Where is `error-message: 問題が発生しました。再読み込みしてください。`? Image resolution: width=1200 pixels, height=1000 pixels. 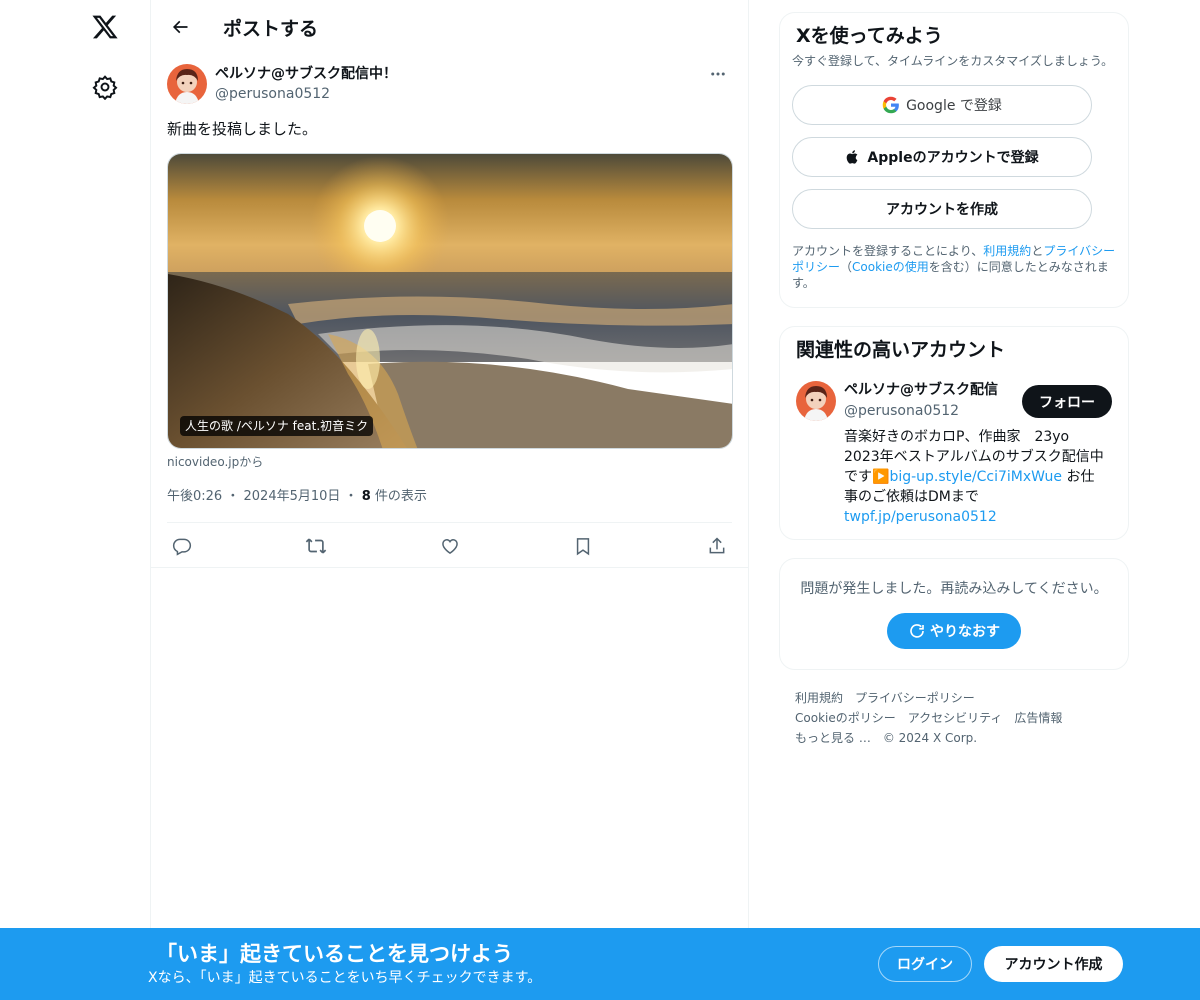 error-message: 問題が発生しました。再読み込みしてください。 is located at coordinates (954, 589).